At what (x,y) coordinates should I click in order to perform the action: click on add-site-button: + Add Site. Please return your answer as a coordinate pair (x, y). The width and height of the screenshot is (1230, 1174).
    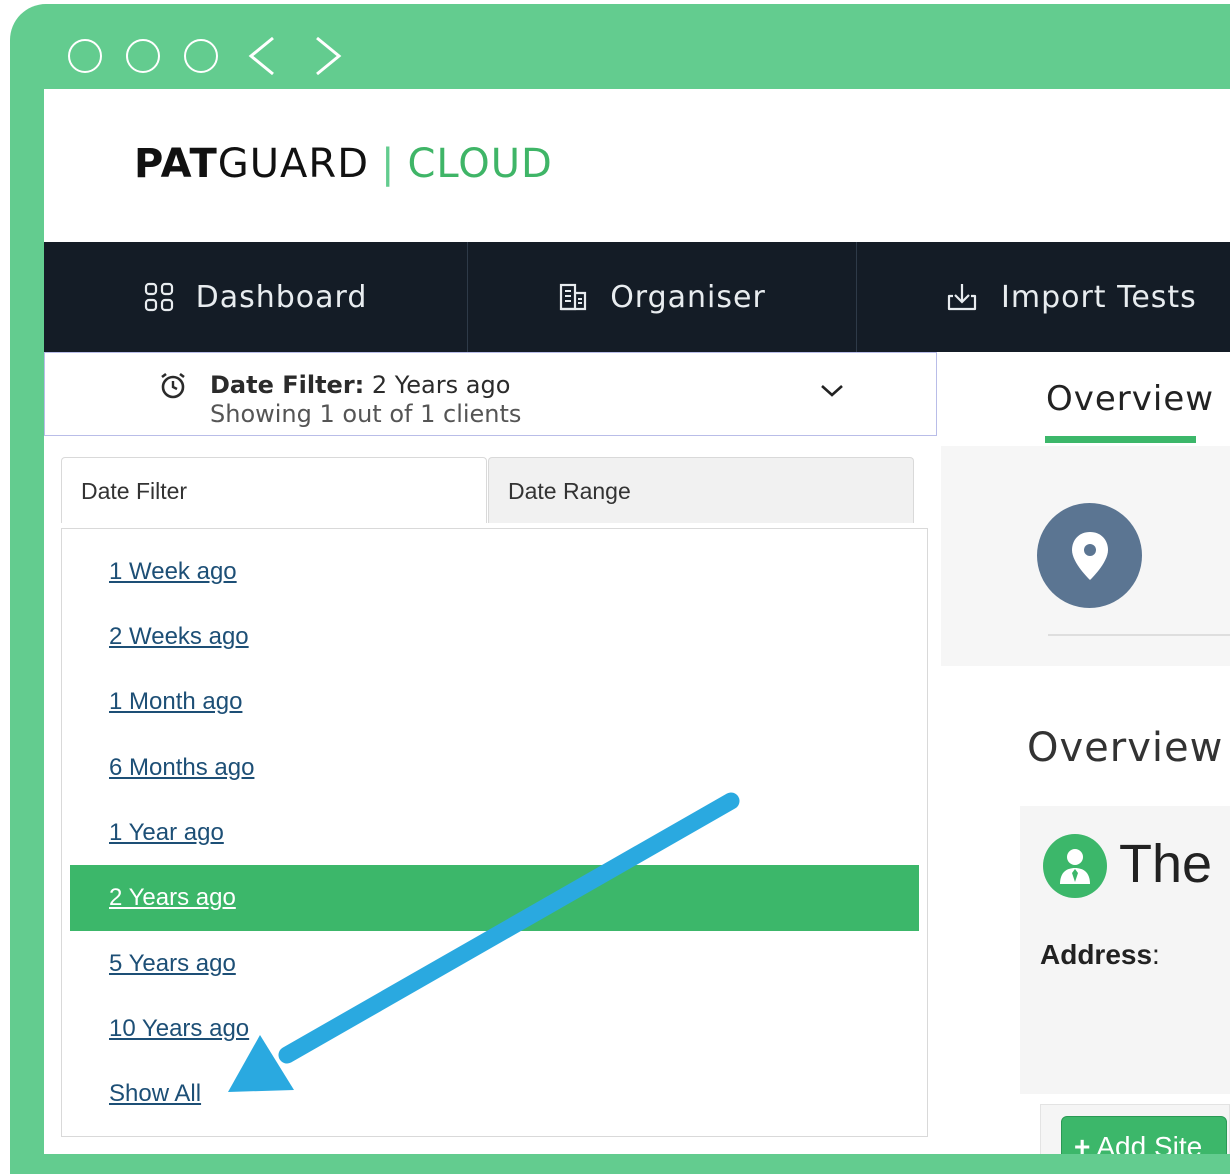
    Looking at the image, I should click on (1144, 1135).